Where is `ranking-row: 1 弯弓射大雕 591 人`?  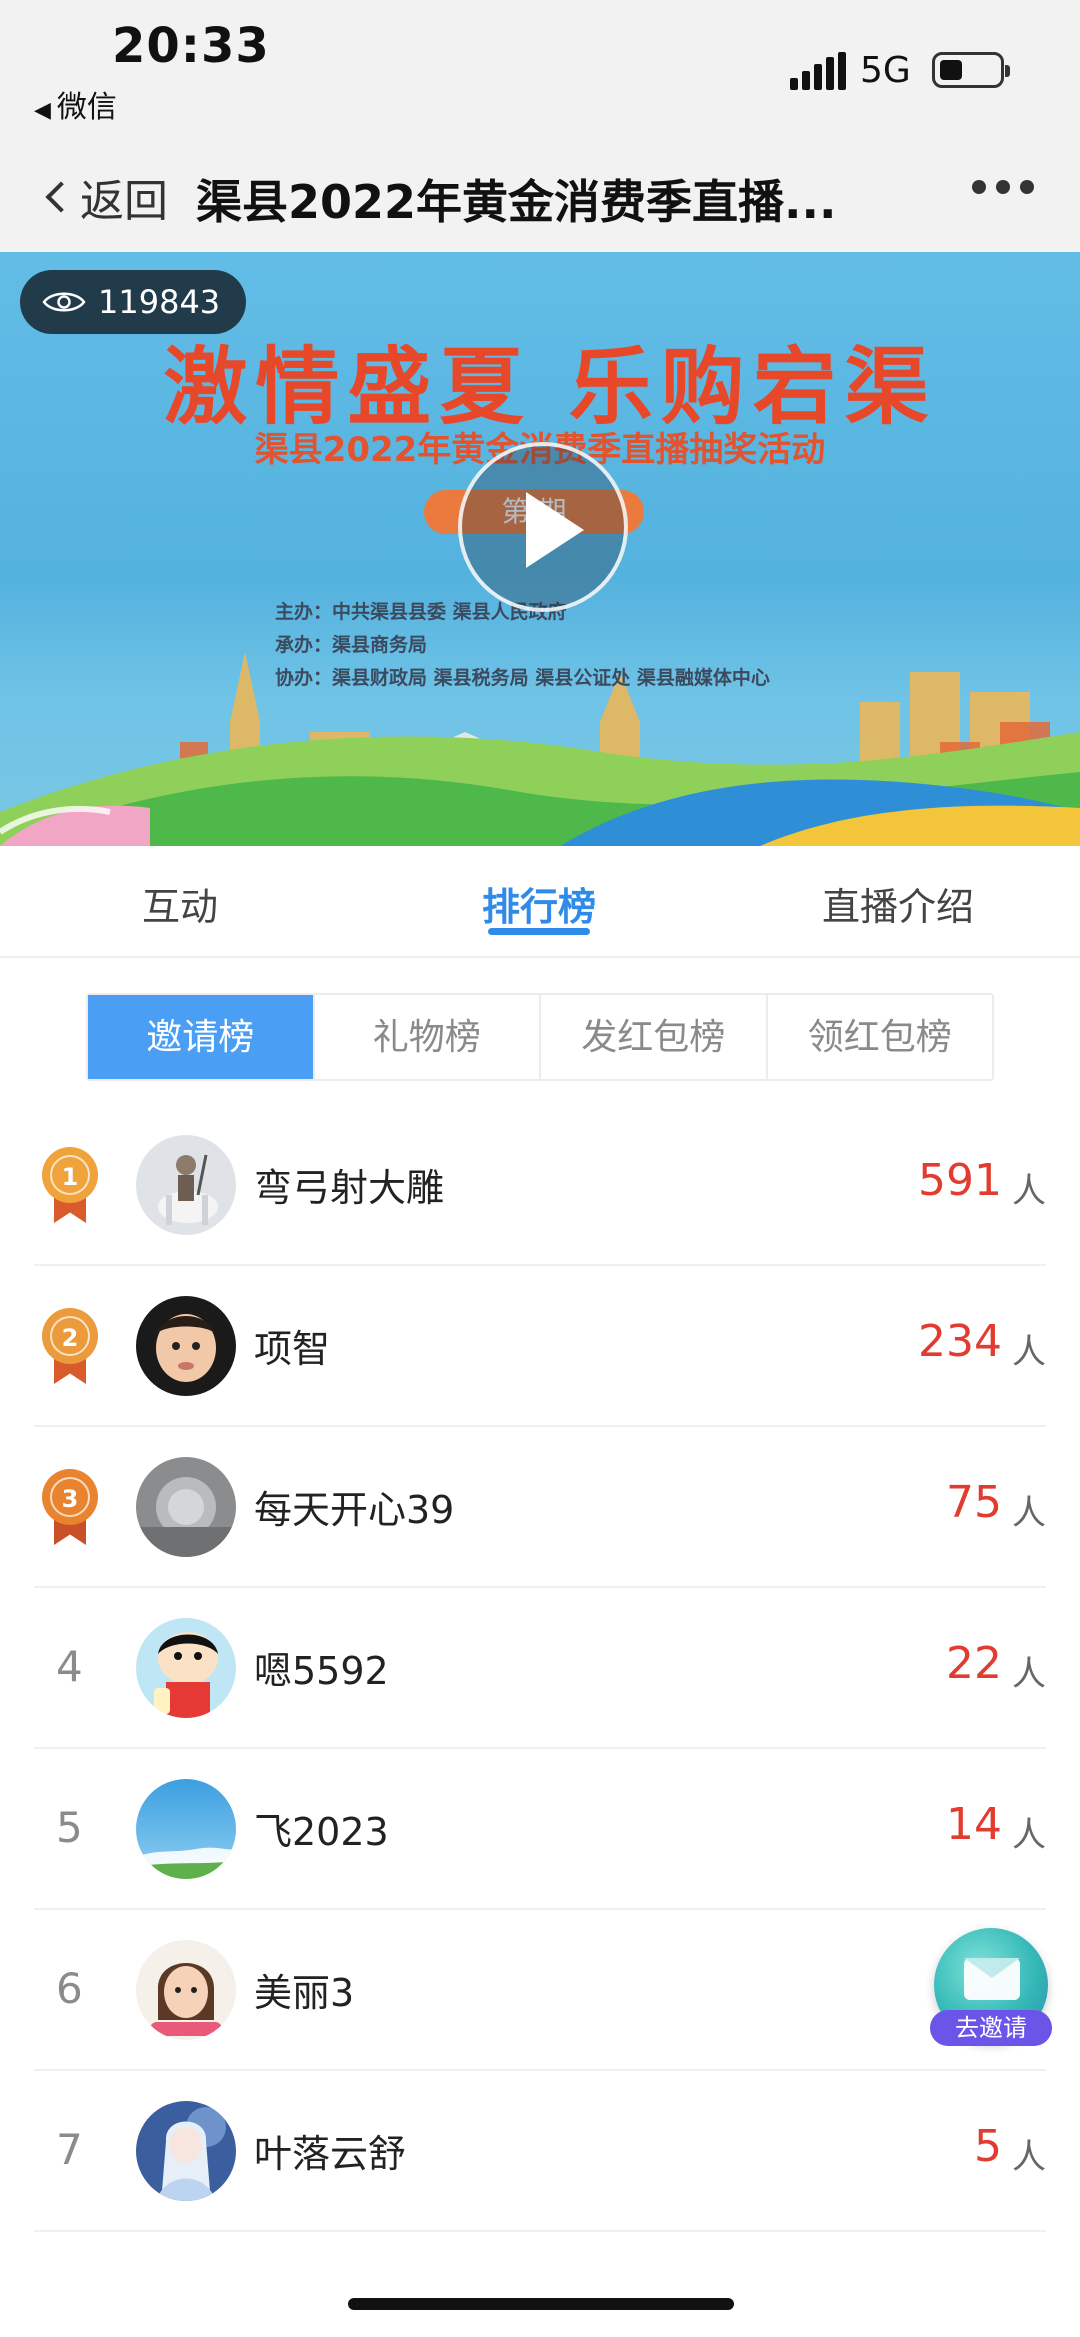 ranking-row: 1 弯弓射大雕 591 人 is located at coordinates (540, 1185).